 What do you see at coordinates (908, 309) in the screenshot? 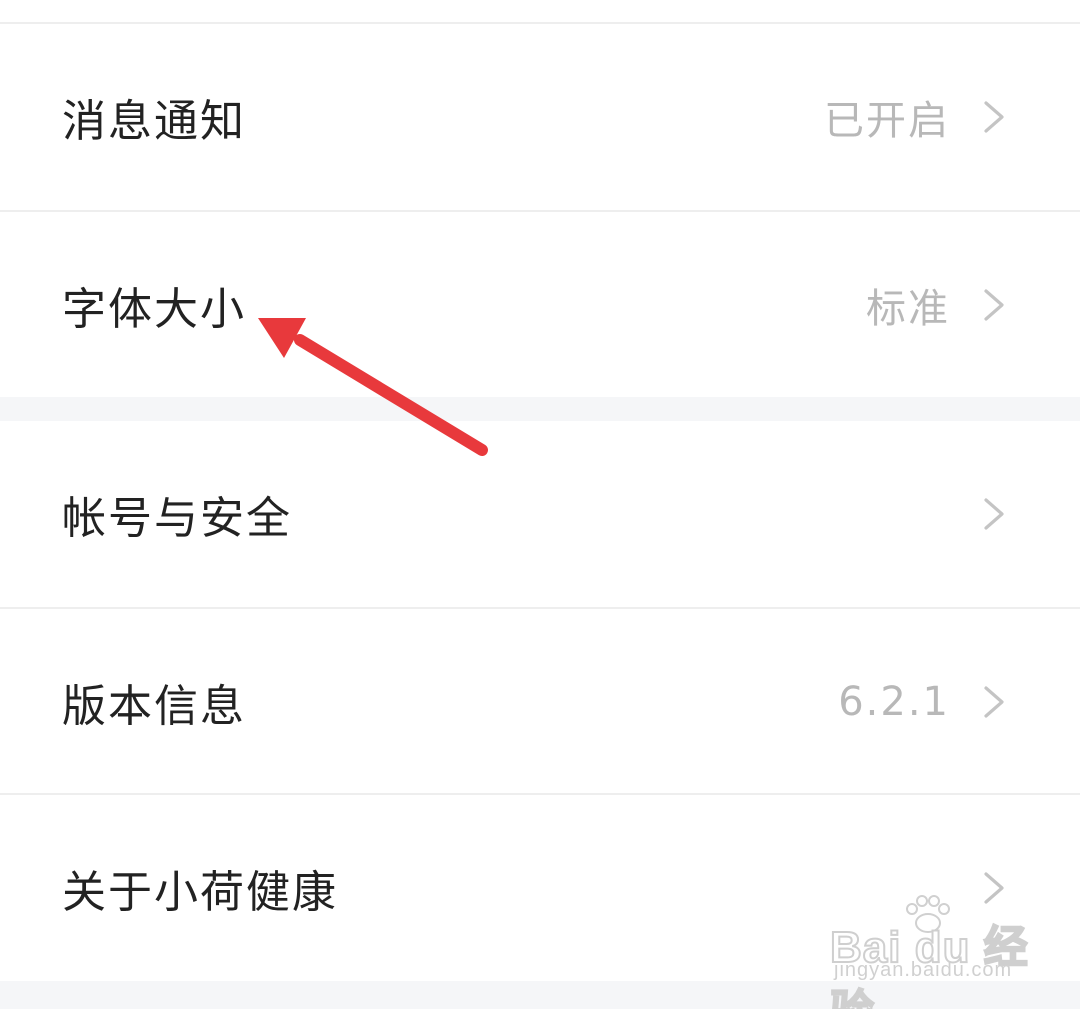
I see `row-value: 标准` at bounding box center [908, 309].